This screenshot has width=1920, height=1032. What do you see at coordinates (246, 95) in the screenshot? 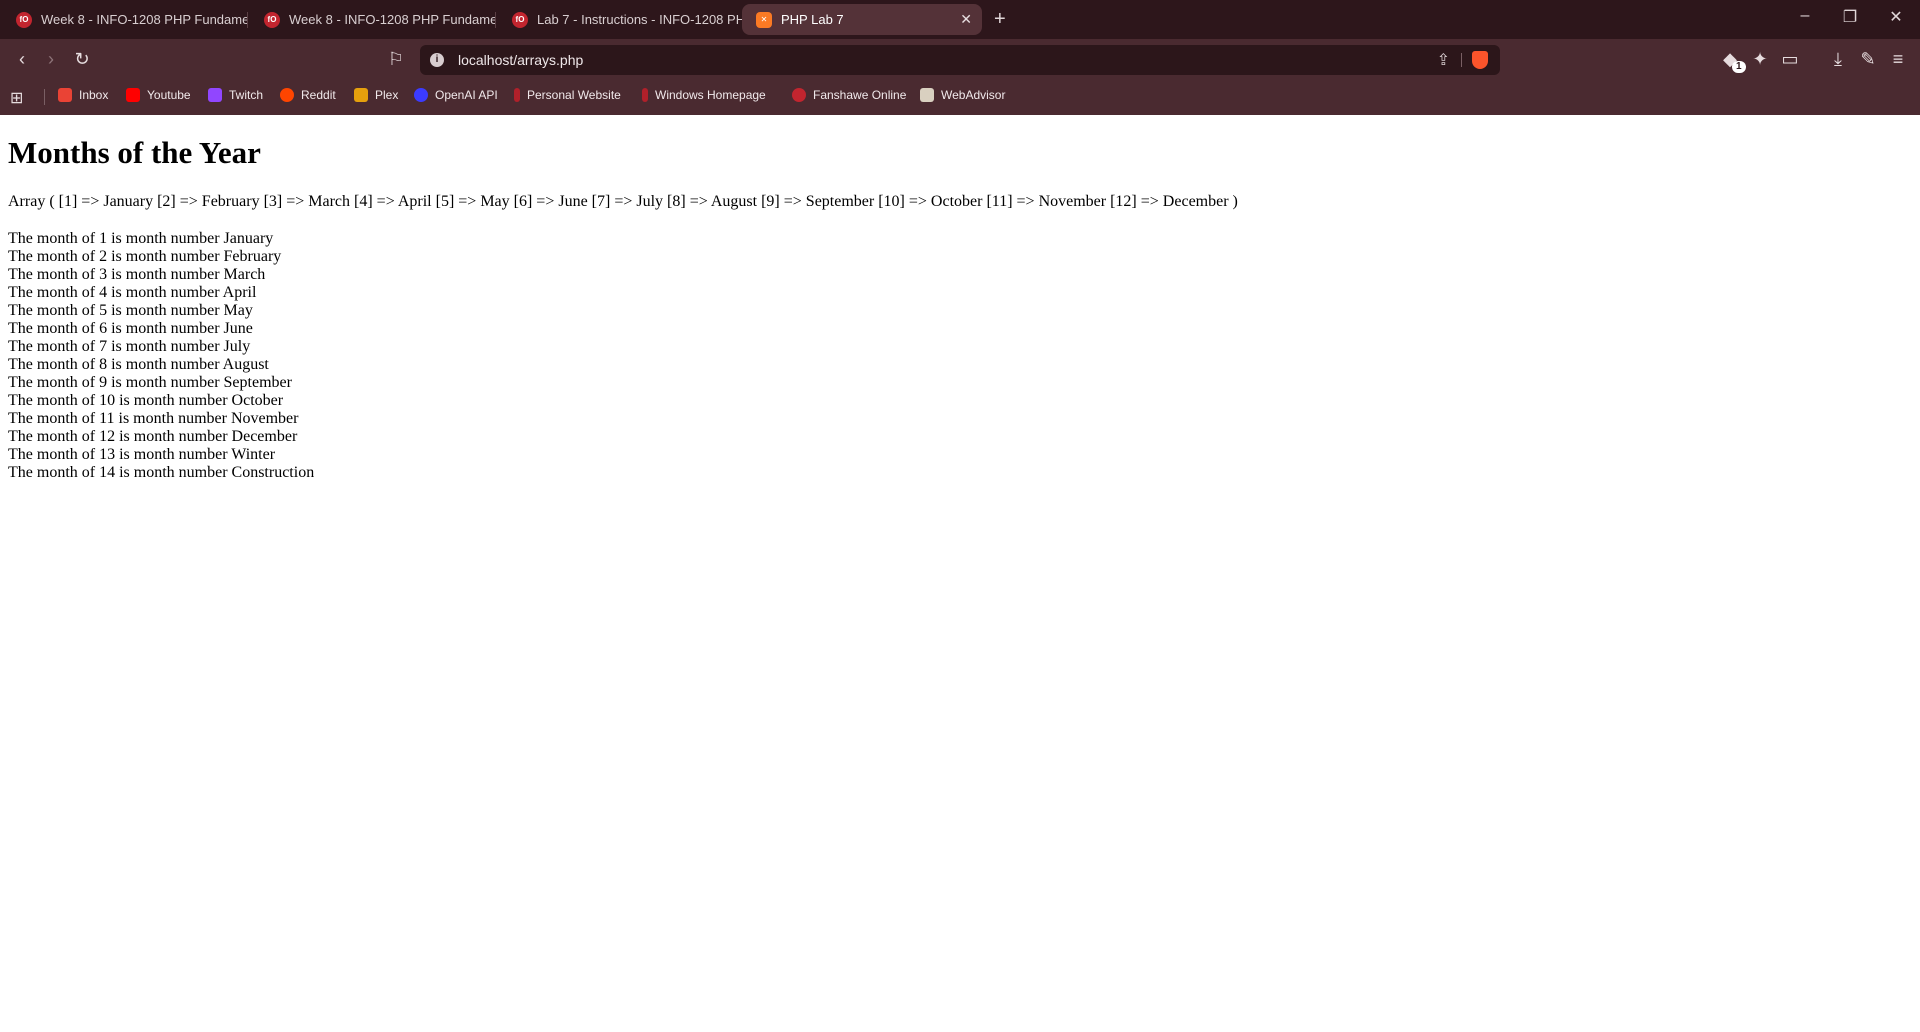
I see `bookmark-label: Twitch` at bounding box center [246, 95].